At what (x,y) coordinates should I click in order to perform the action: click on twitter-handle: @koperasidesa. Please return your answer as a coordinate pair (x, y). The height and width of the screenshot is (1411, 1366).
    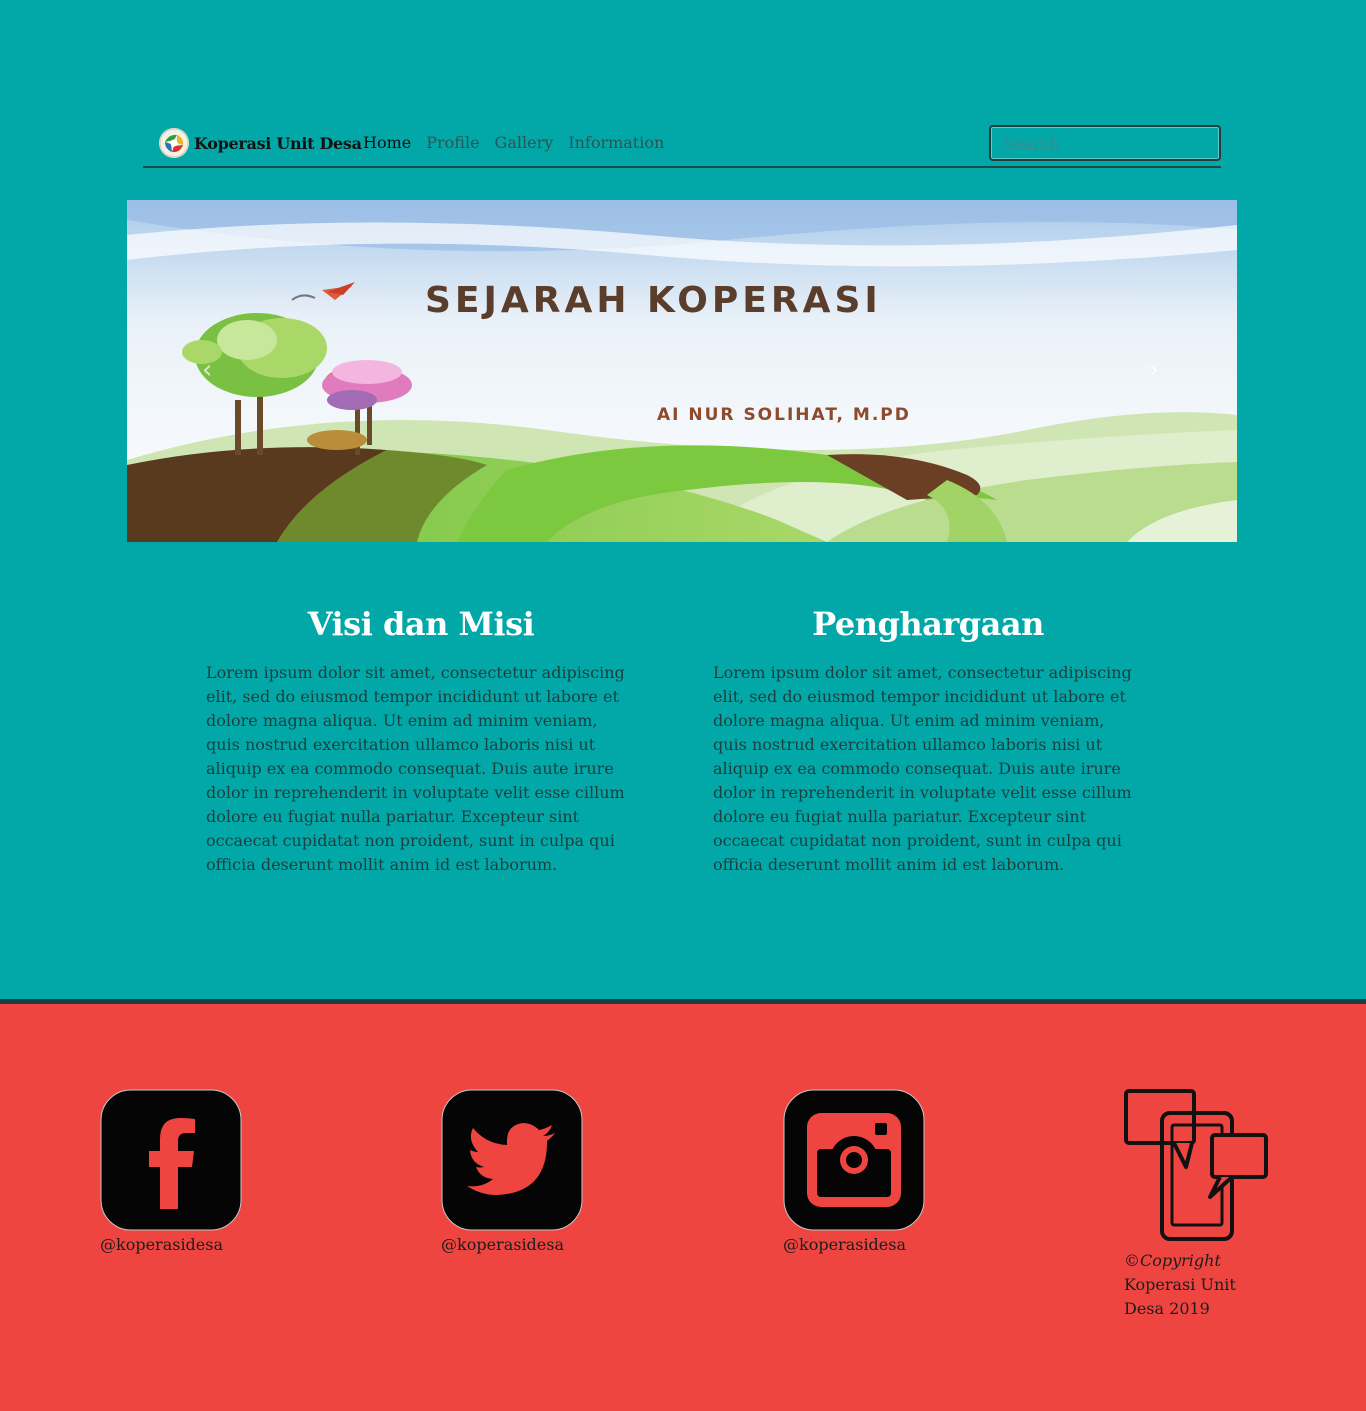
    Looking at the image, I should click on (503, 1244).